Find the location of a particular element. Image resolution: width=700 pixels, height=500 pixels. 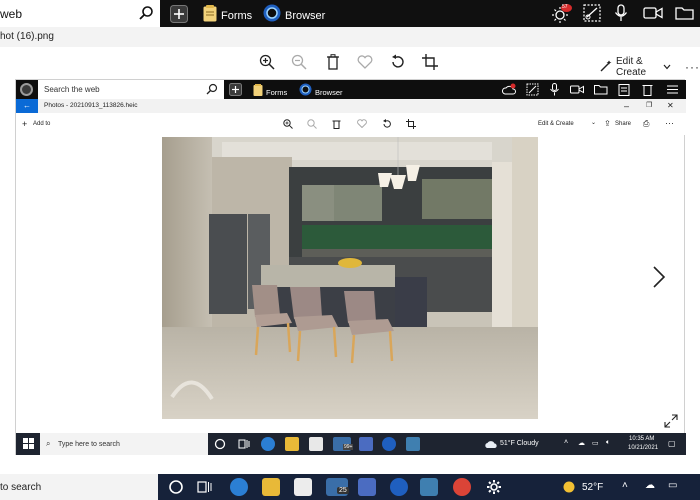

inner-weather-text: 51°F Cloudy is located at coordinates (519, 443).